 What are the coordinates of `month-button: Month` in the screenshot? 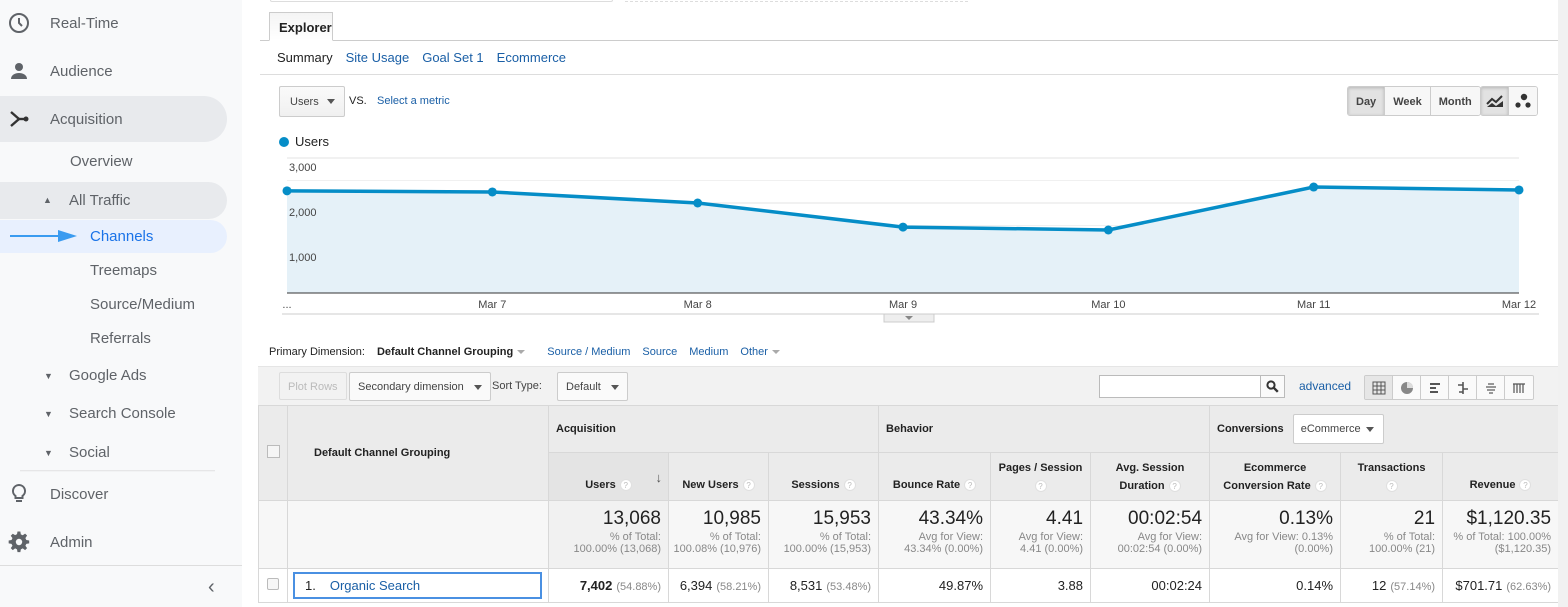 It's located at (1455, 101).